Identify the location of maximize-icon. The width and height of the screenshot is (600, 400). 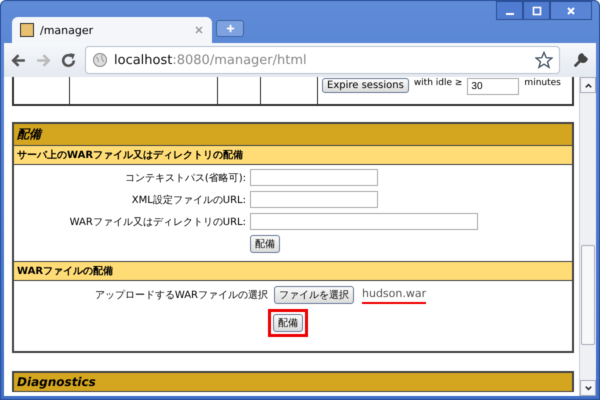
(537, 11).